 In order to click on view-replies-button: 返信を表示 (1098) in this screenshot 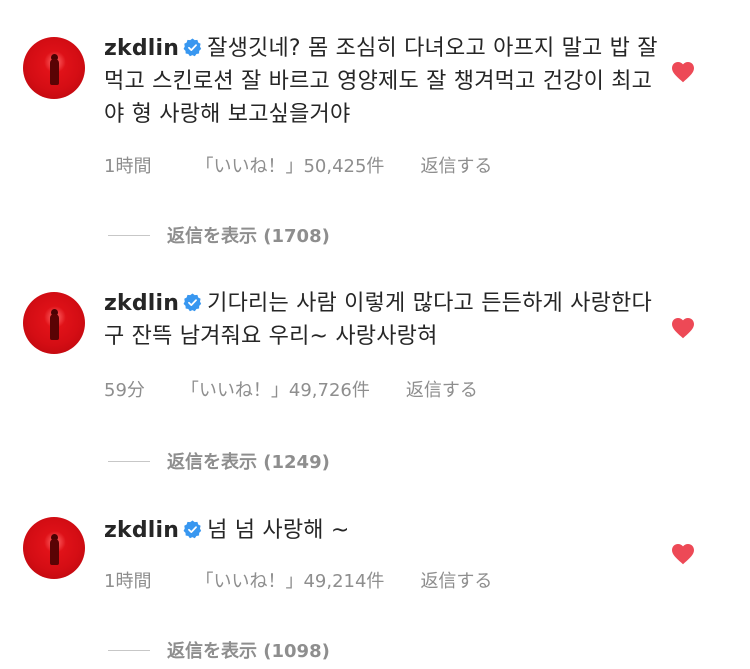, I will do `click(219, 650)`.